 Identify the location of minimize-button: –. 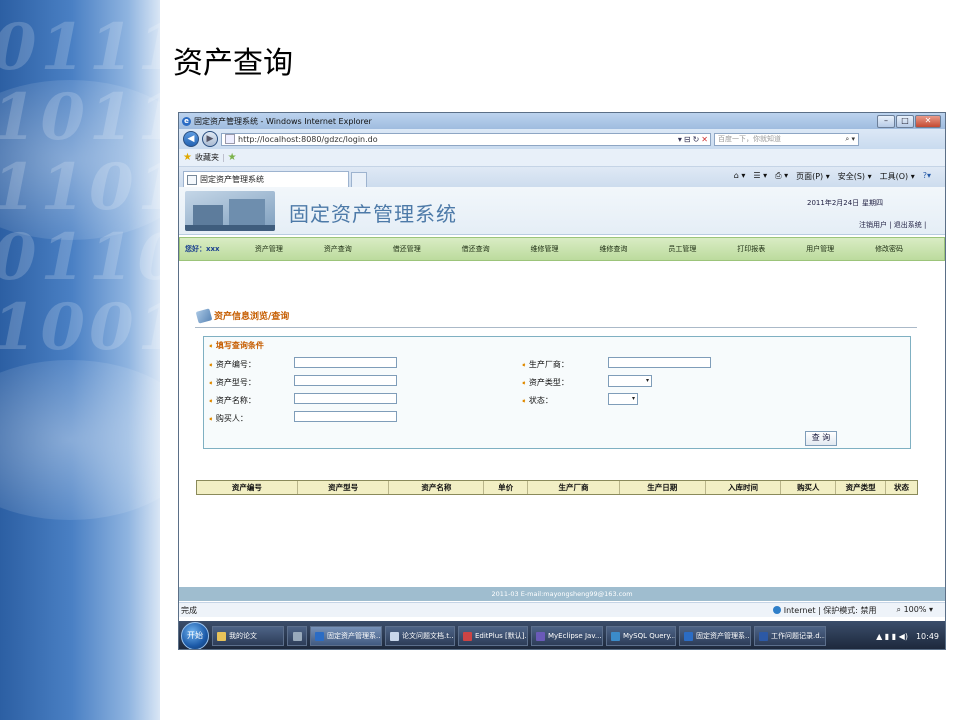
(886, 121).